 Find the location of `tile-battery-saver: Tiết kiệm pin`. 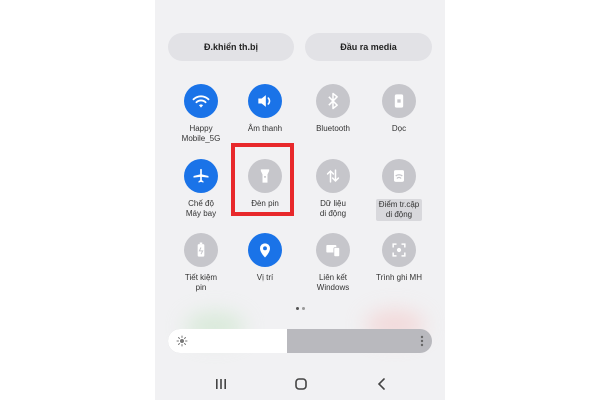

tile-battery-saver: Tiết kiệm pin is located at coordinates (201, 263).